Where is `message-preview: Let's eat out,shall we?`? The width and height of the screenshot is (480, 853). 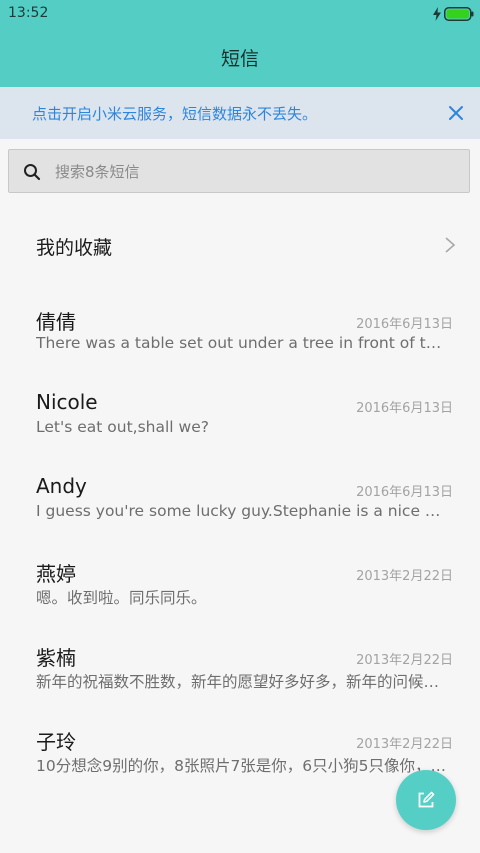 message-preview: Let's eat out,shall we? is located at coordinates (122, 427).